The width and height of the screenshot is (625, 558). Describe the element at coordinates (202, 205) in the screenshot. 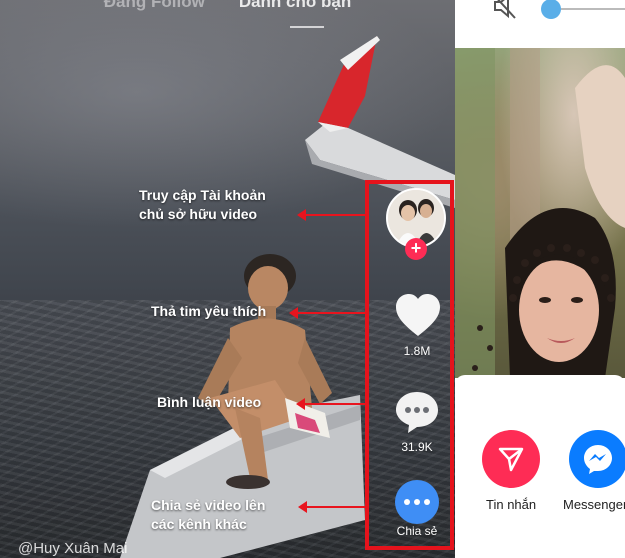

I see `annotation-avatar: Truy cập Tài khoản chủ sở hữu video` at that location.